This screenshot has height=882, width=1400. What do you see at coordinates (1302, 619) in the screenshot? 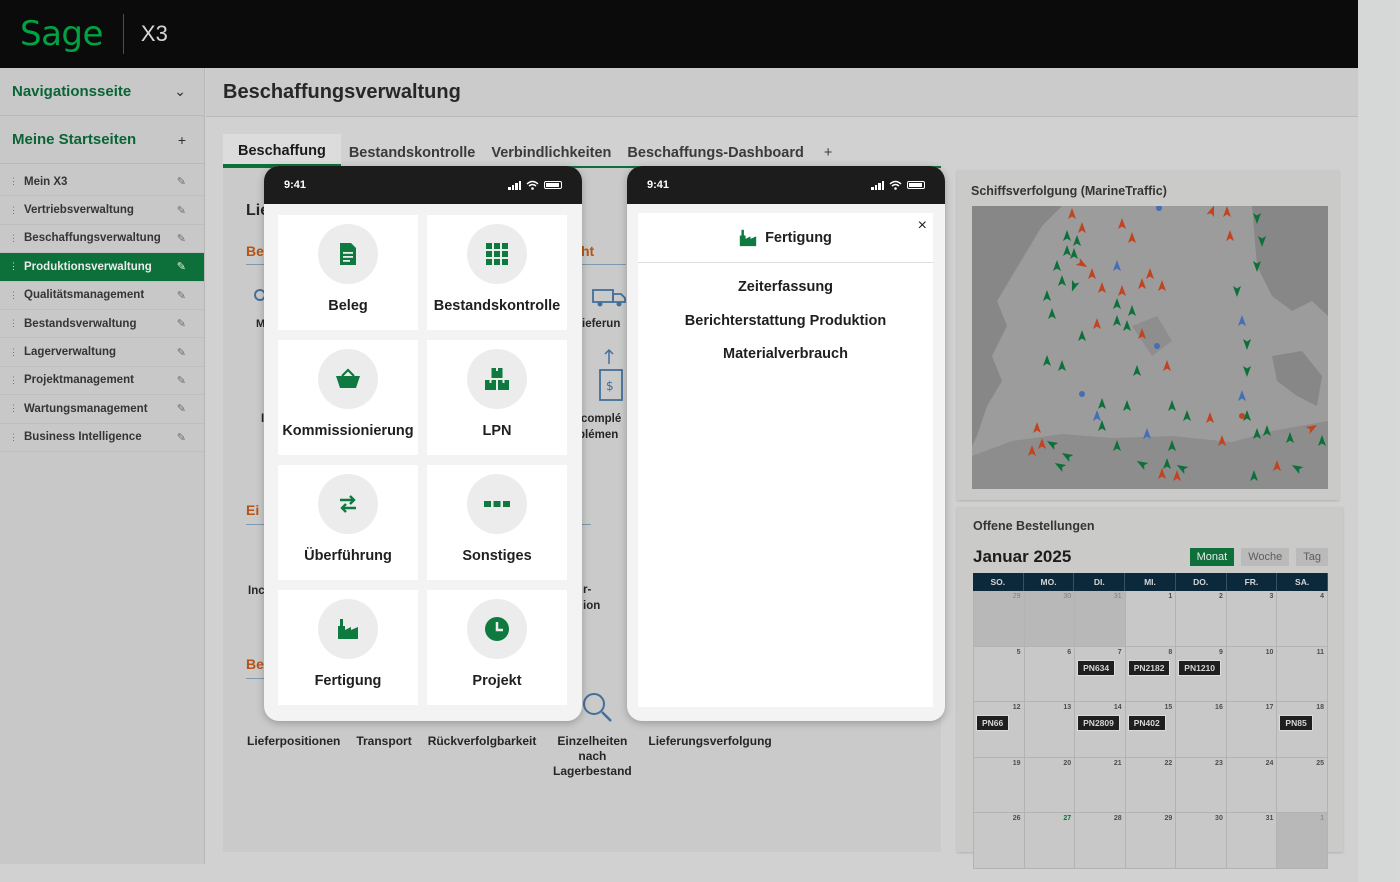
I see `calendar-day-cell: 4` at bounding box center [1302, 619].